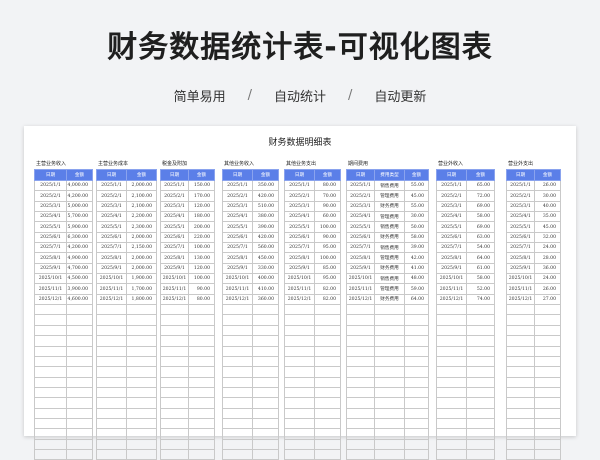  Describe the element at coordinates (265, 289) in the screenshot. I see `table-cell: 410.00` at that location.